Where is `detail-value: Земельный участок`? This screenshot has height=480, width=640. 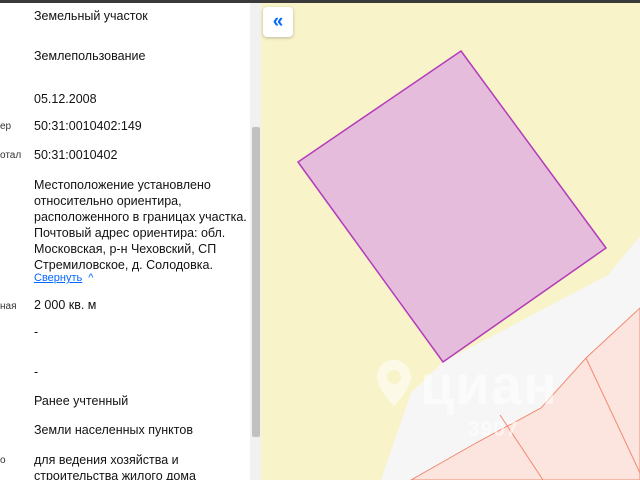
detail-value: Земельный участок is located at coordinates (91, 16).